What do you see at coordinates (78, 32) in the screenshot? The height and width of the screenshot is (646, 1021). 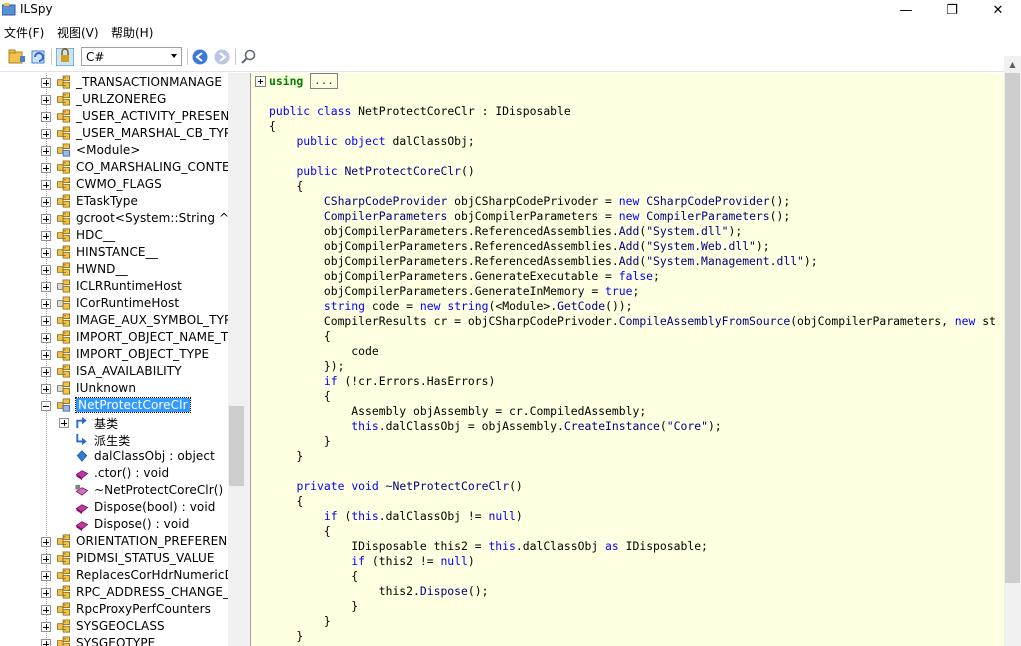 I see `menu-view: 视图(V)` at bounding box center [78, 32].